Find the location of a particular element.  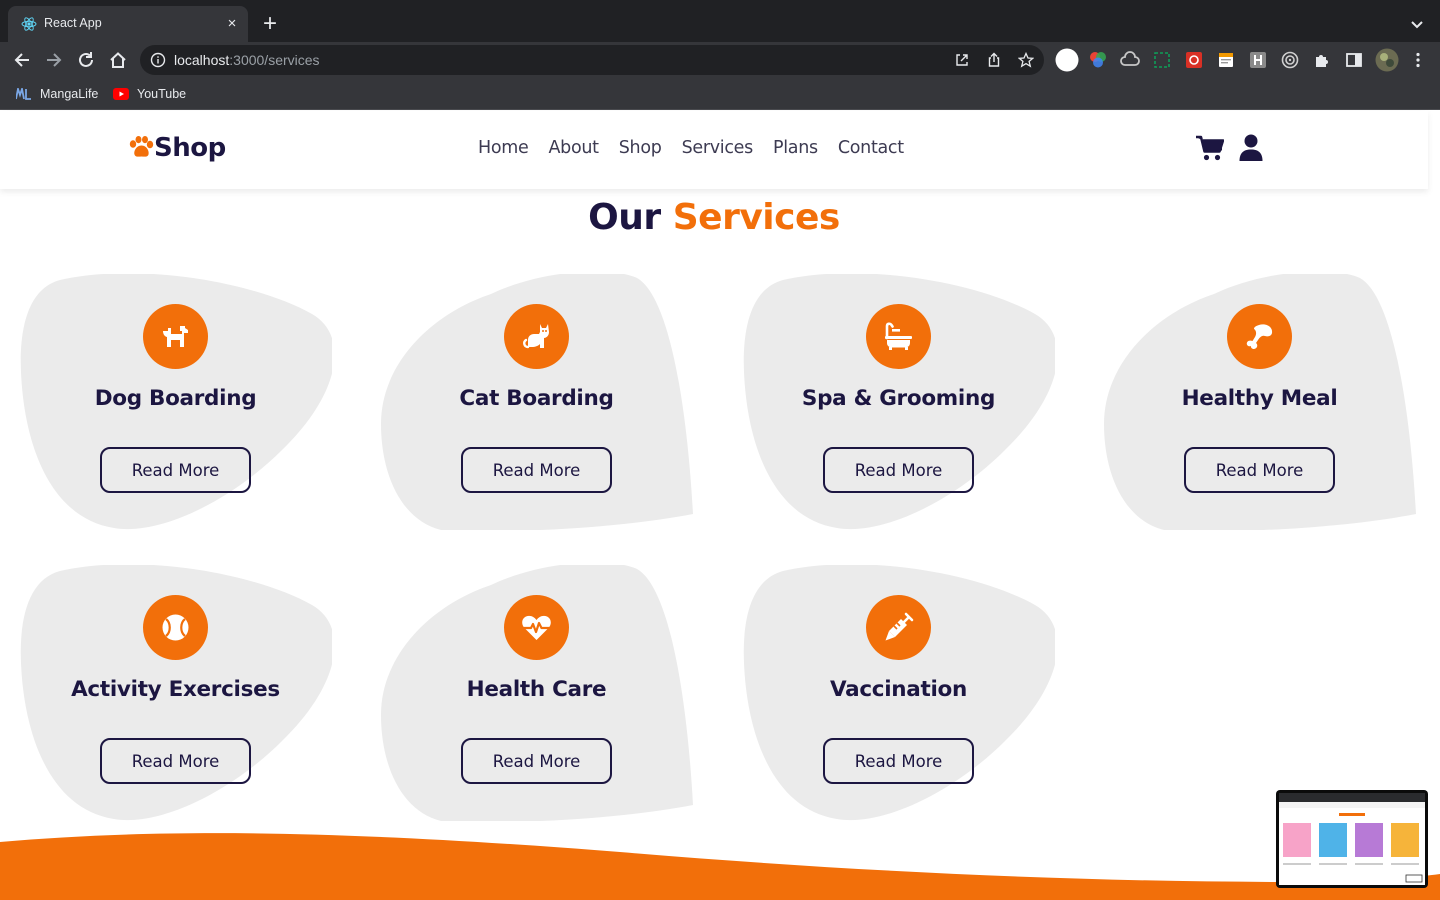

info-icon is located at coordinates (158, 60).